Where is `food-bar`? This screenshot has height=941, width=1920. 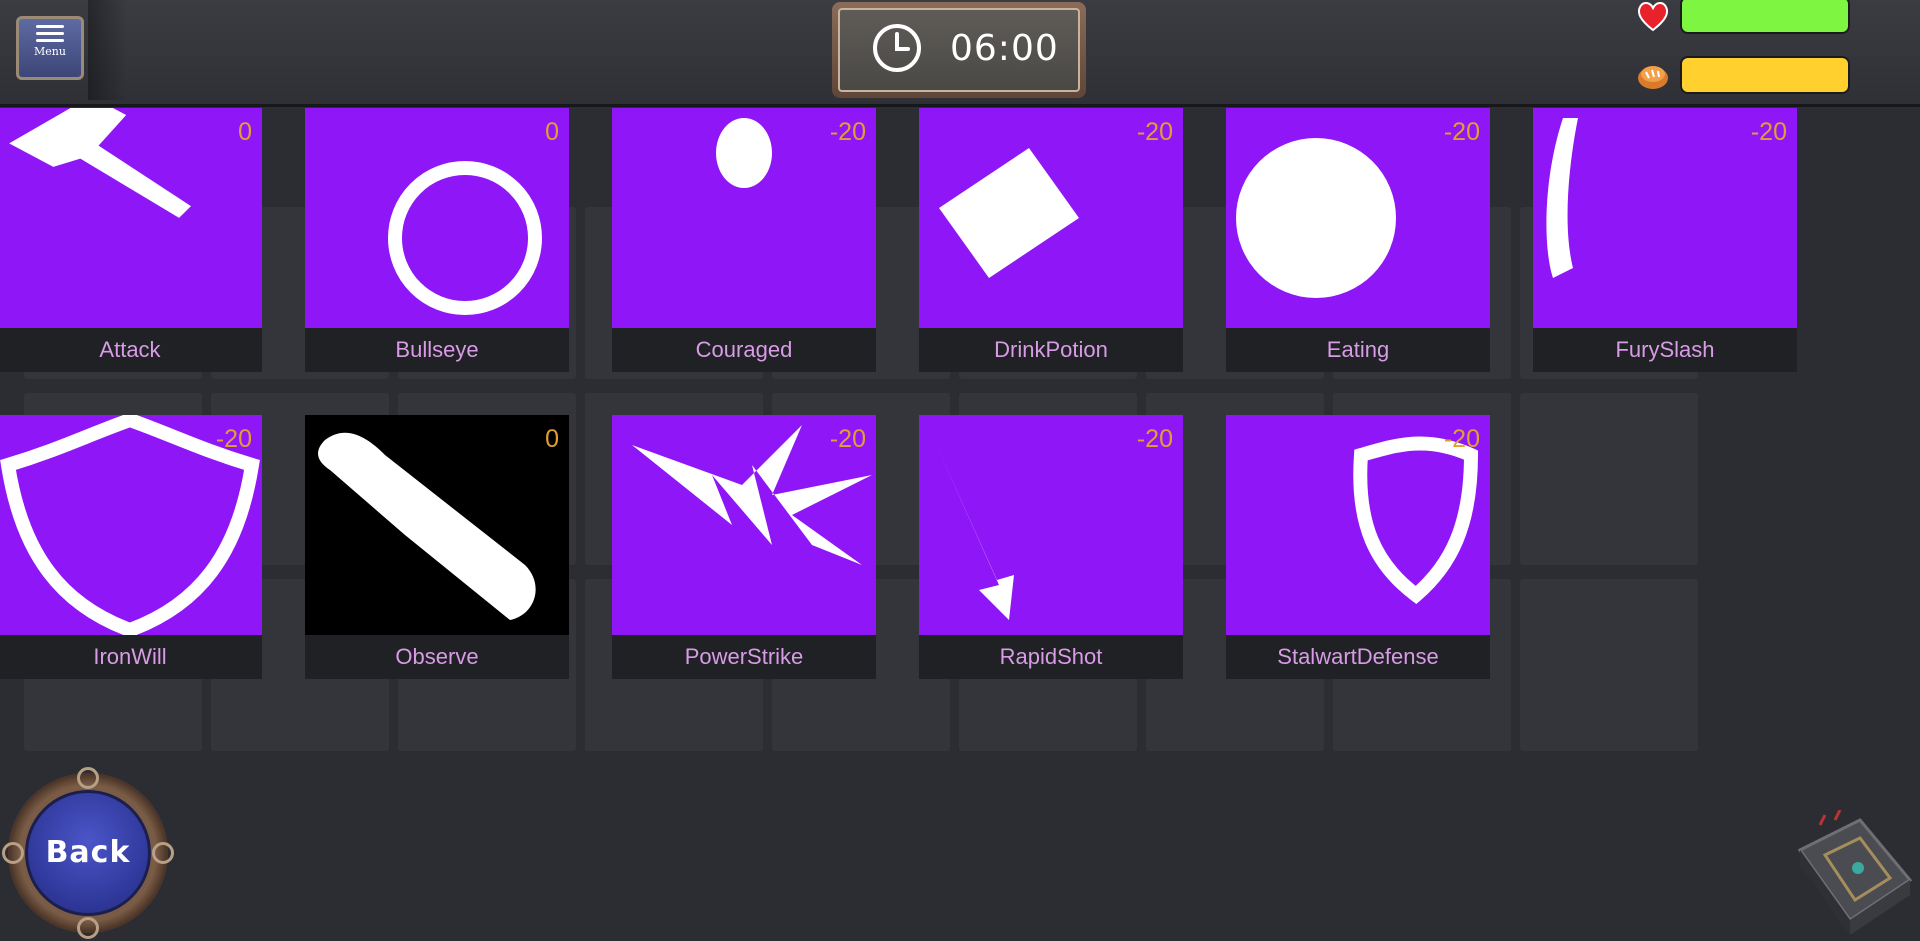
food-bar is located at coordinates (1765, 75).